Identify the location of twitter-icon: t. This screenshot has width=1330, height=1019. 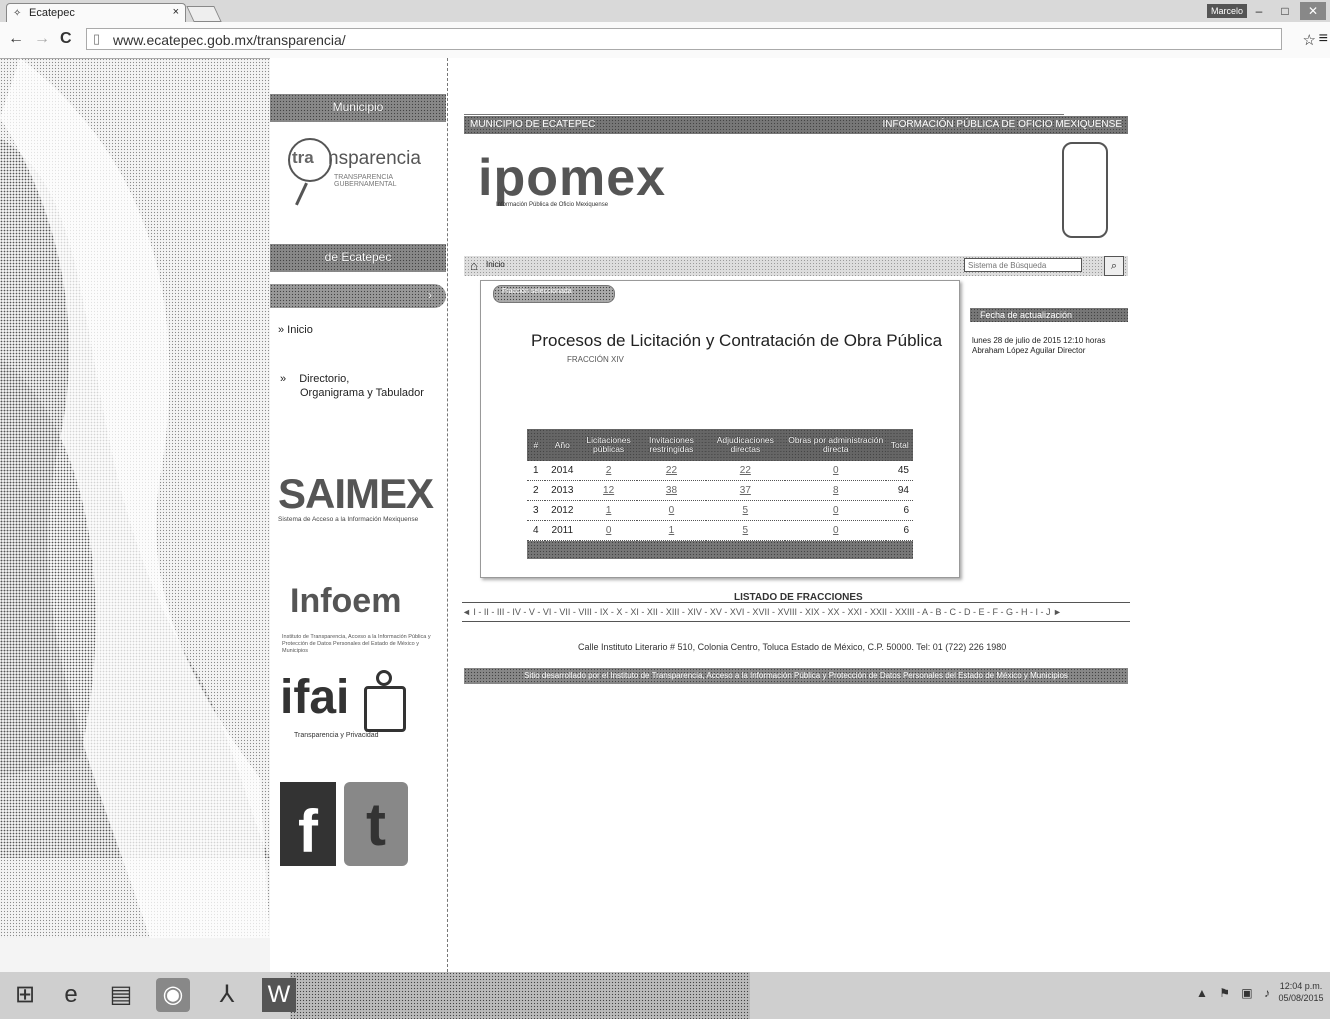
(376, 824).